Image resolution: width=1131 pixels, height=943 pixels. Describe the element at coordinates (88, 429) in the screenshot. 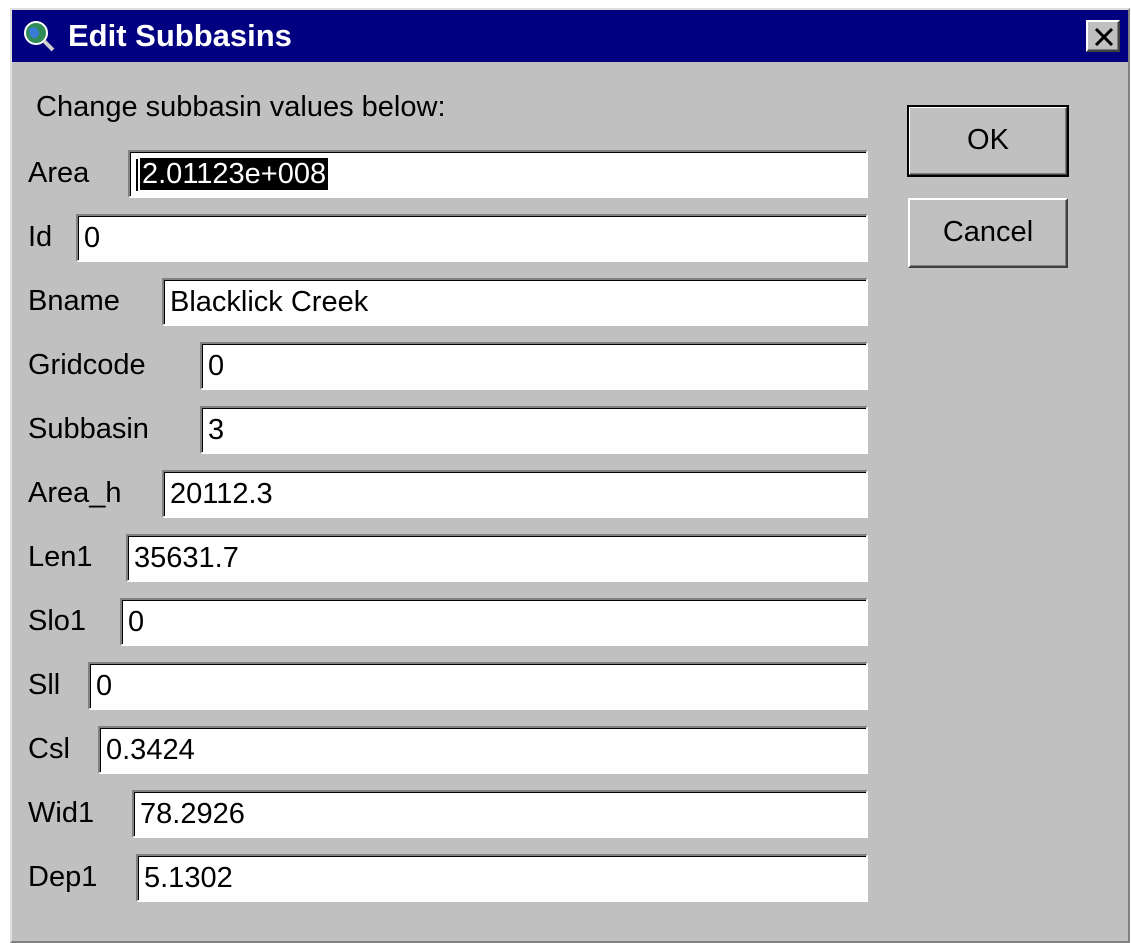

I see `field-label: Subbasin` at that location.